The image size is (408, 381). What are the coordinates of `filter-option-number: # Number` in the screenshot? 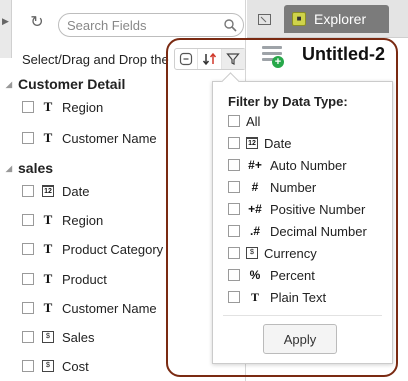 It's located at (272, 187).